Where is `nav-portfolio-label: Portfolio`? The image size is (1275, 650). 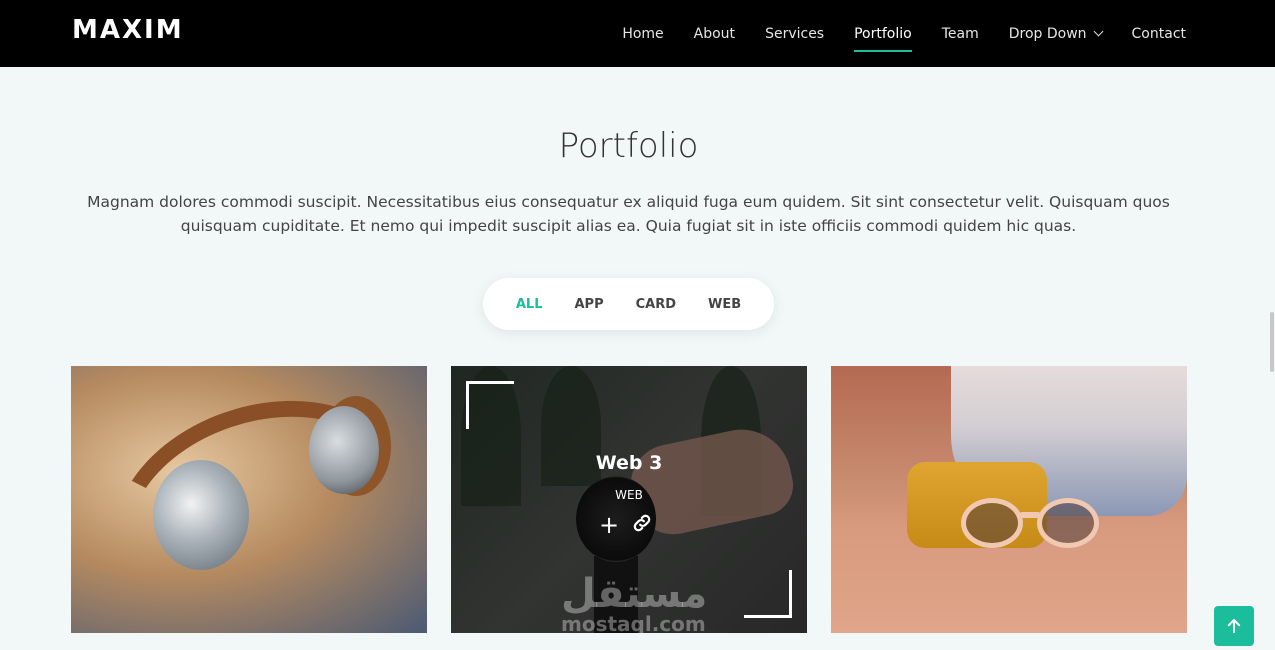
nav-portfolio-label: Portfolio is located at coordinates (883, 33).